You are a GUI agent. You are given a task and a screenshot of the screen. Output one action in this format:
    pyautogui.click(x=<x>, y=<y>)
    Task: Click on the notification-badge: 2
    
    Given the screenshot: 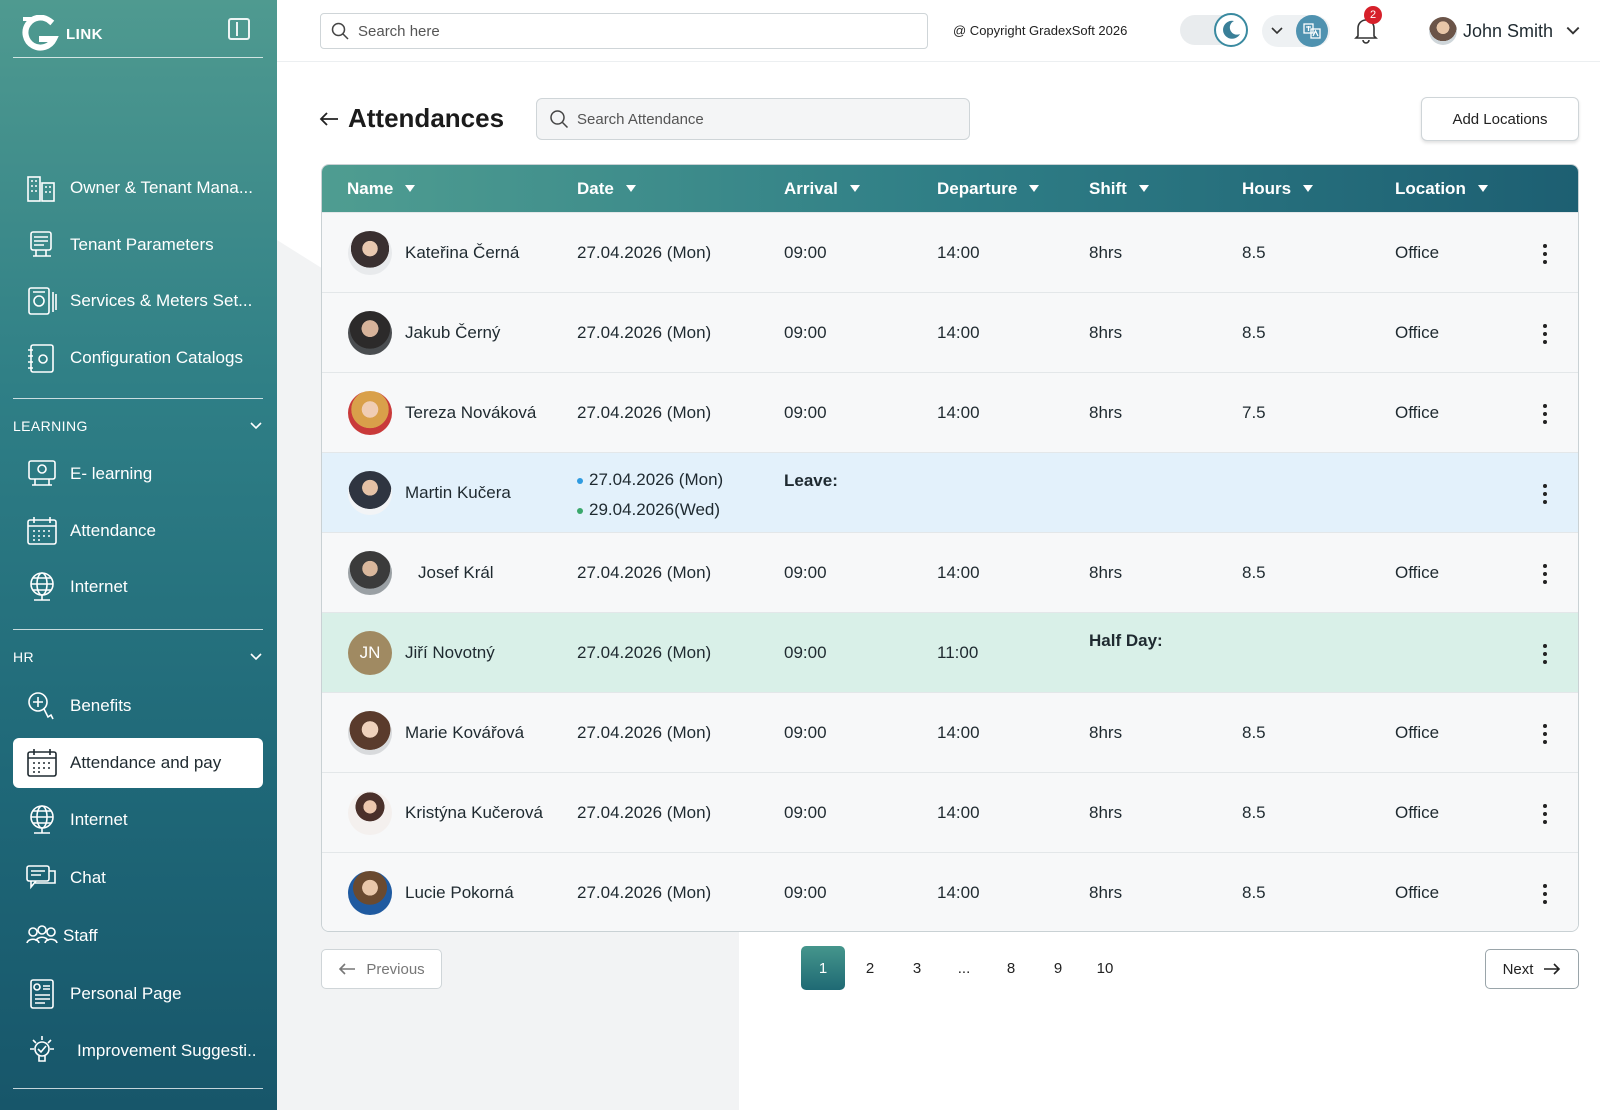 What is the action you would take?
    pyautogui.click(x=1373, y=15)
    